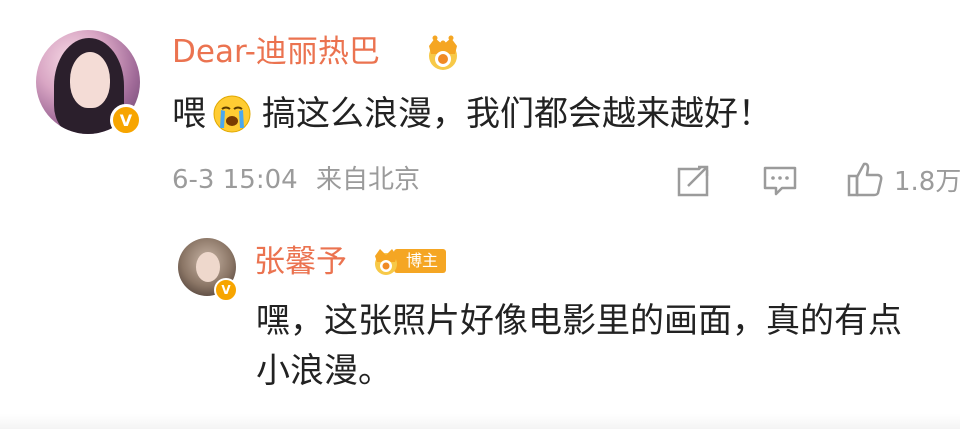  What do you see at coordinates (189, 113) in the screenshot?
I see `comment-text-start: 喂` at bounding box center [189, 113].